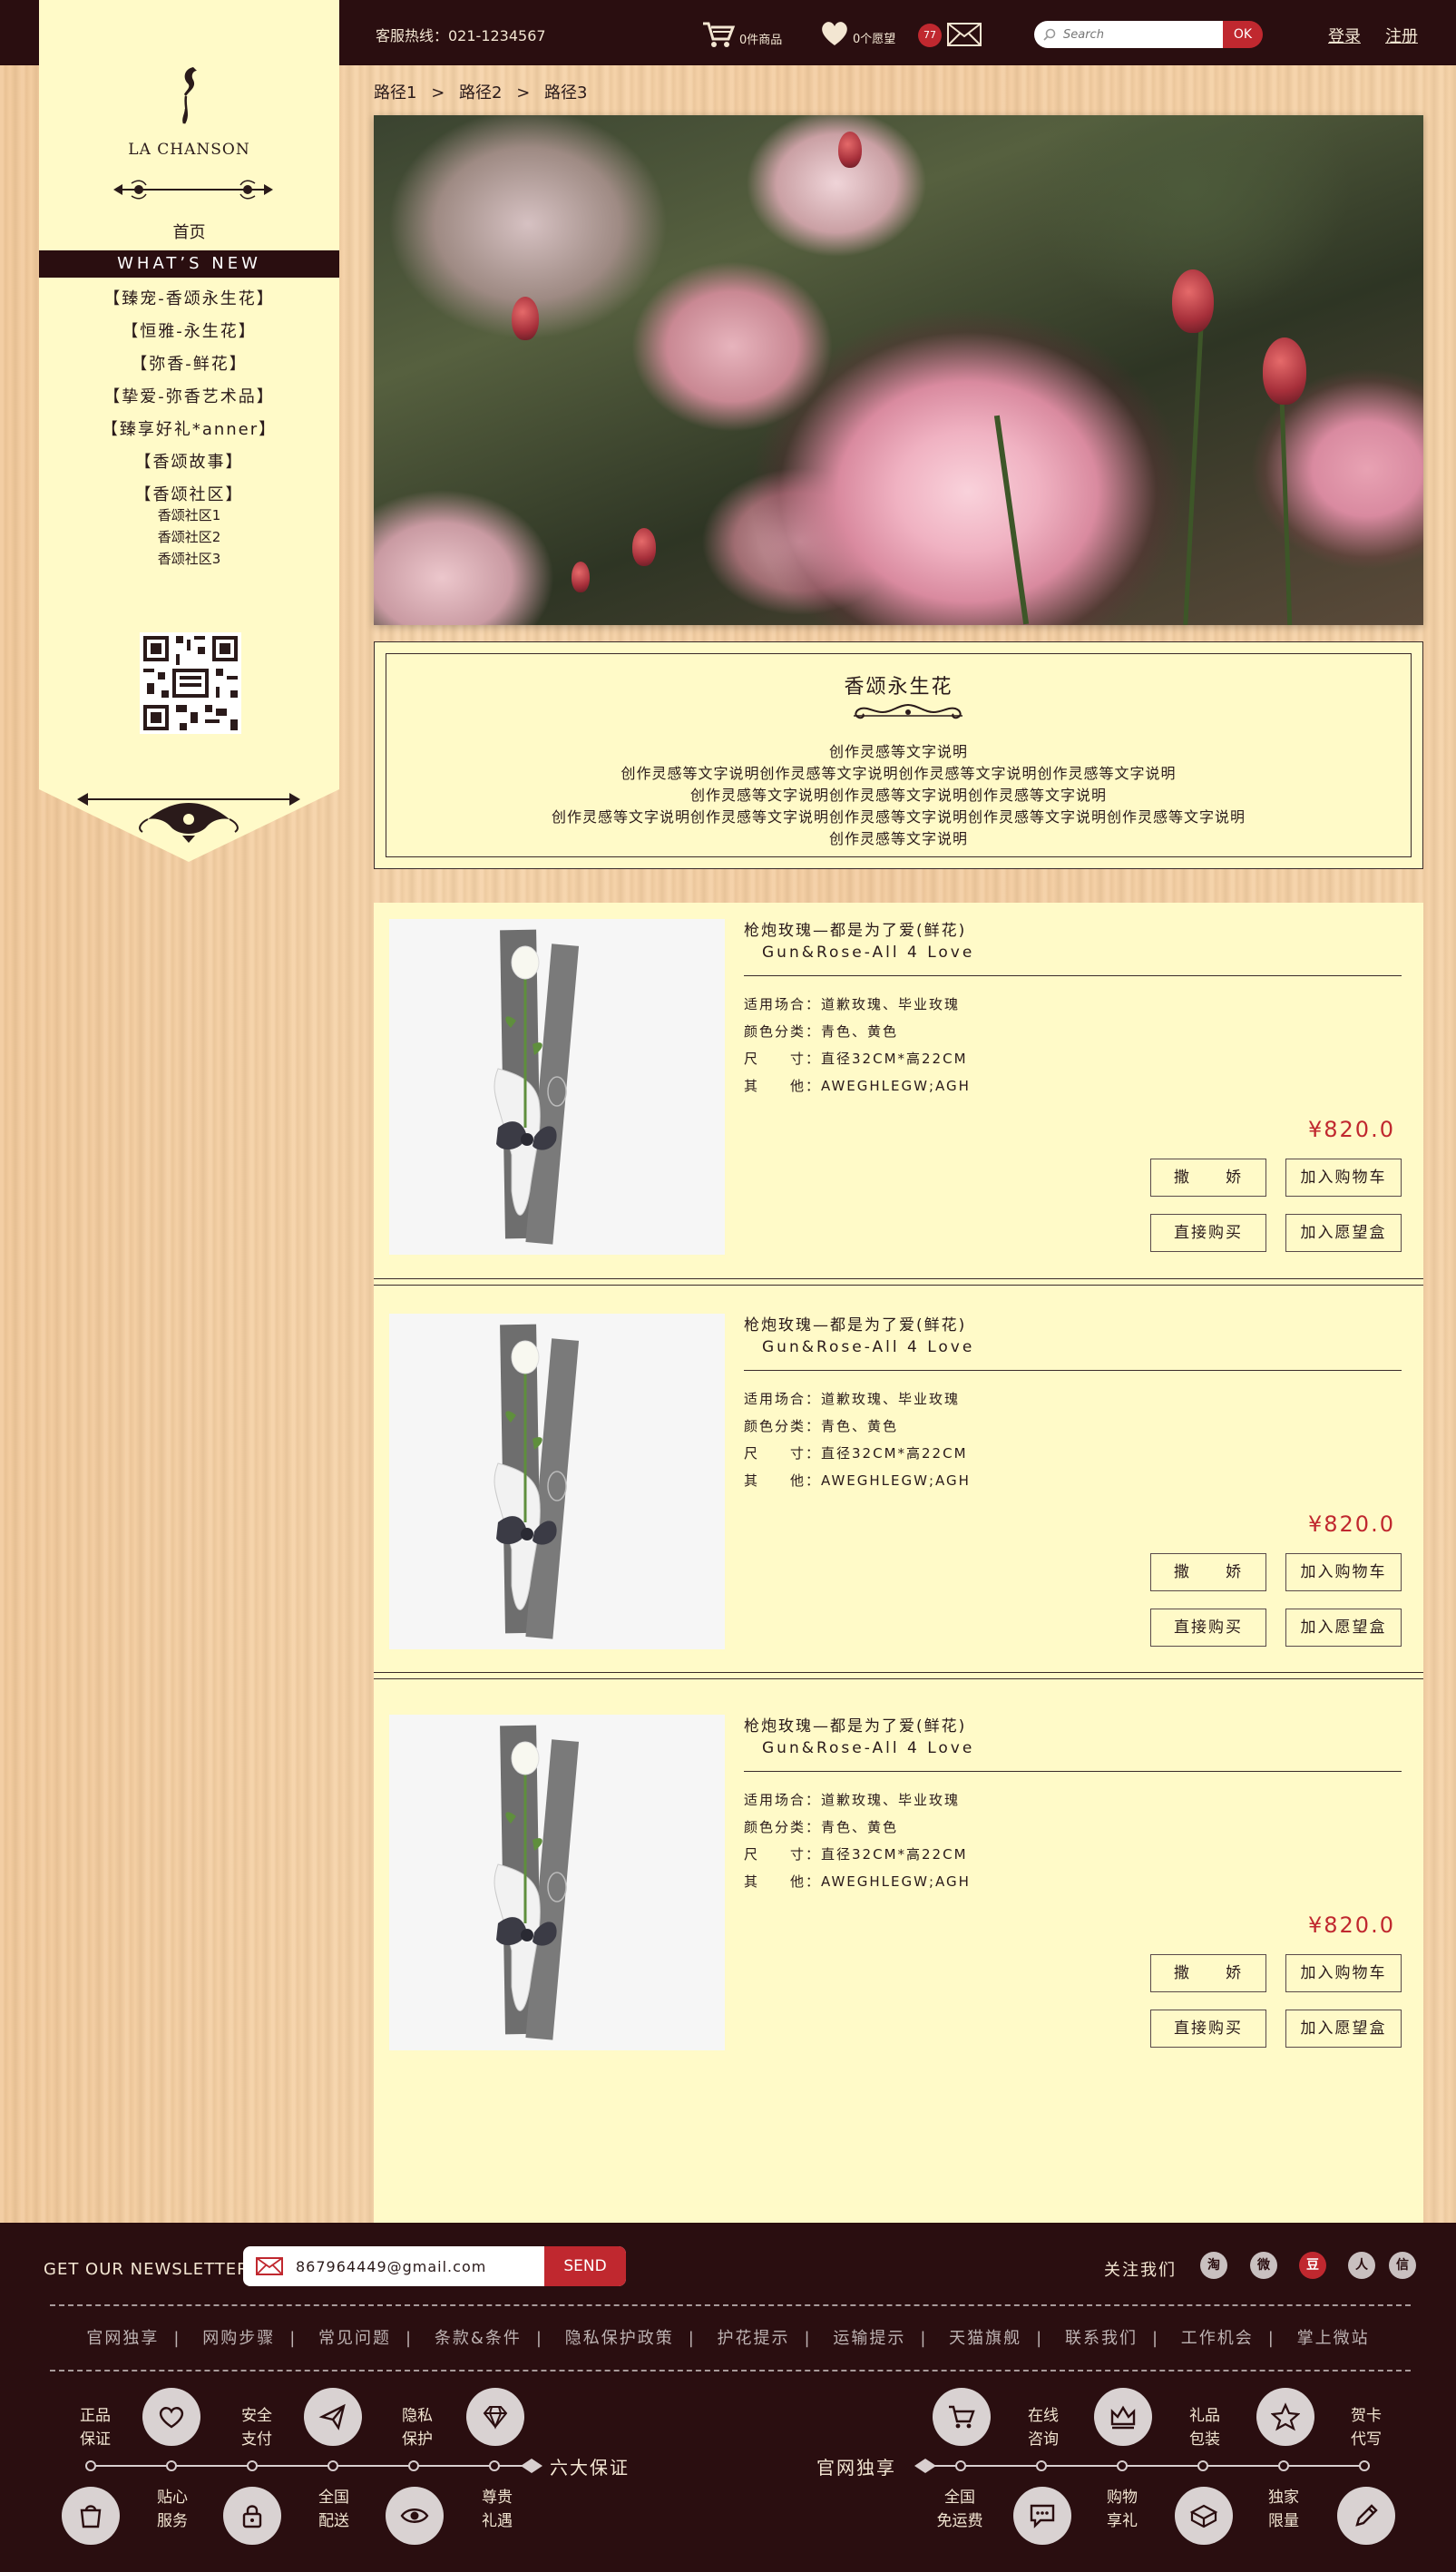  I want to click on intro-line: 创作灵感等文字说明创作灵感等文字说明创作灵感等文字说明, so click(898, 795).